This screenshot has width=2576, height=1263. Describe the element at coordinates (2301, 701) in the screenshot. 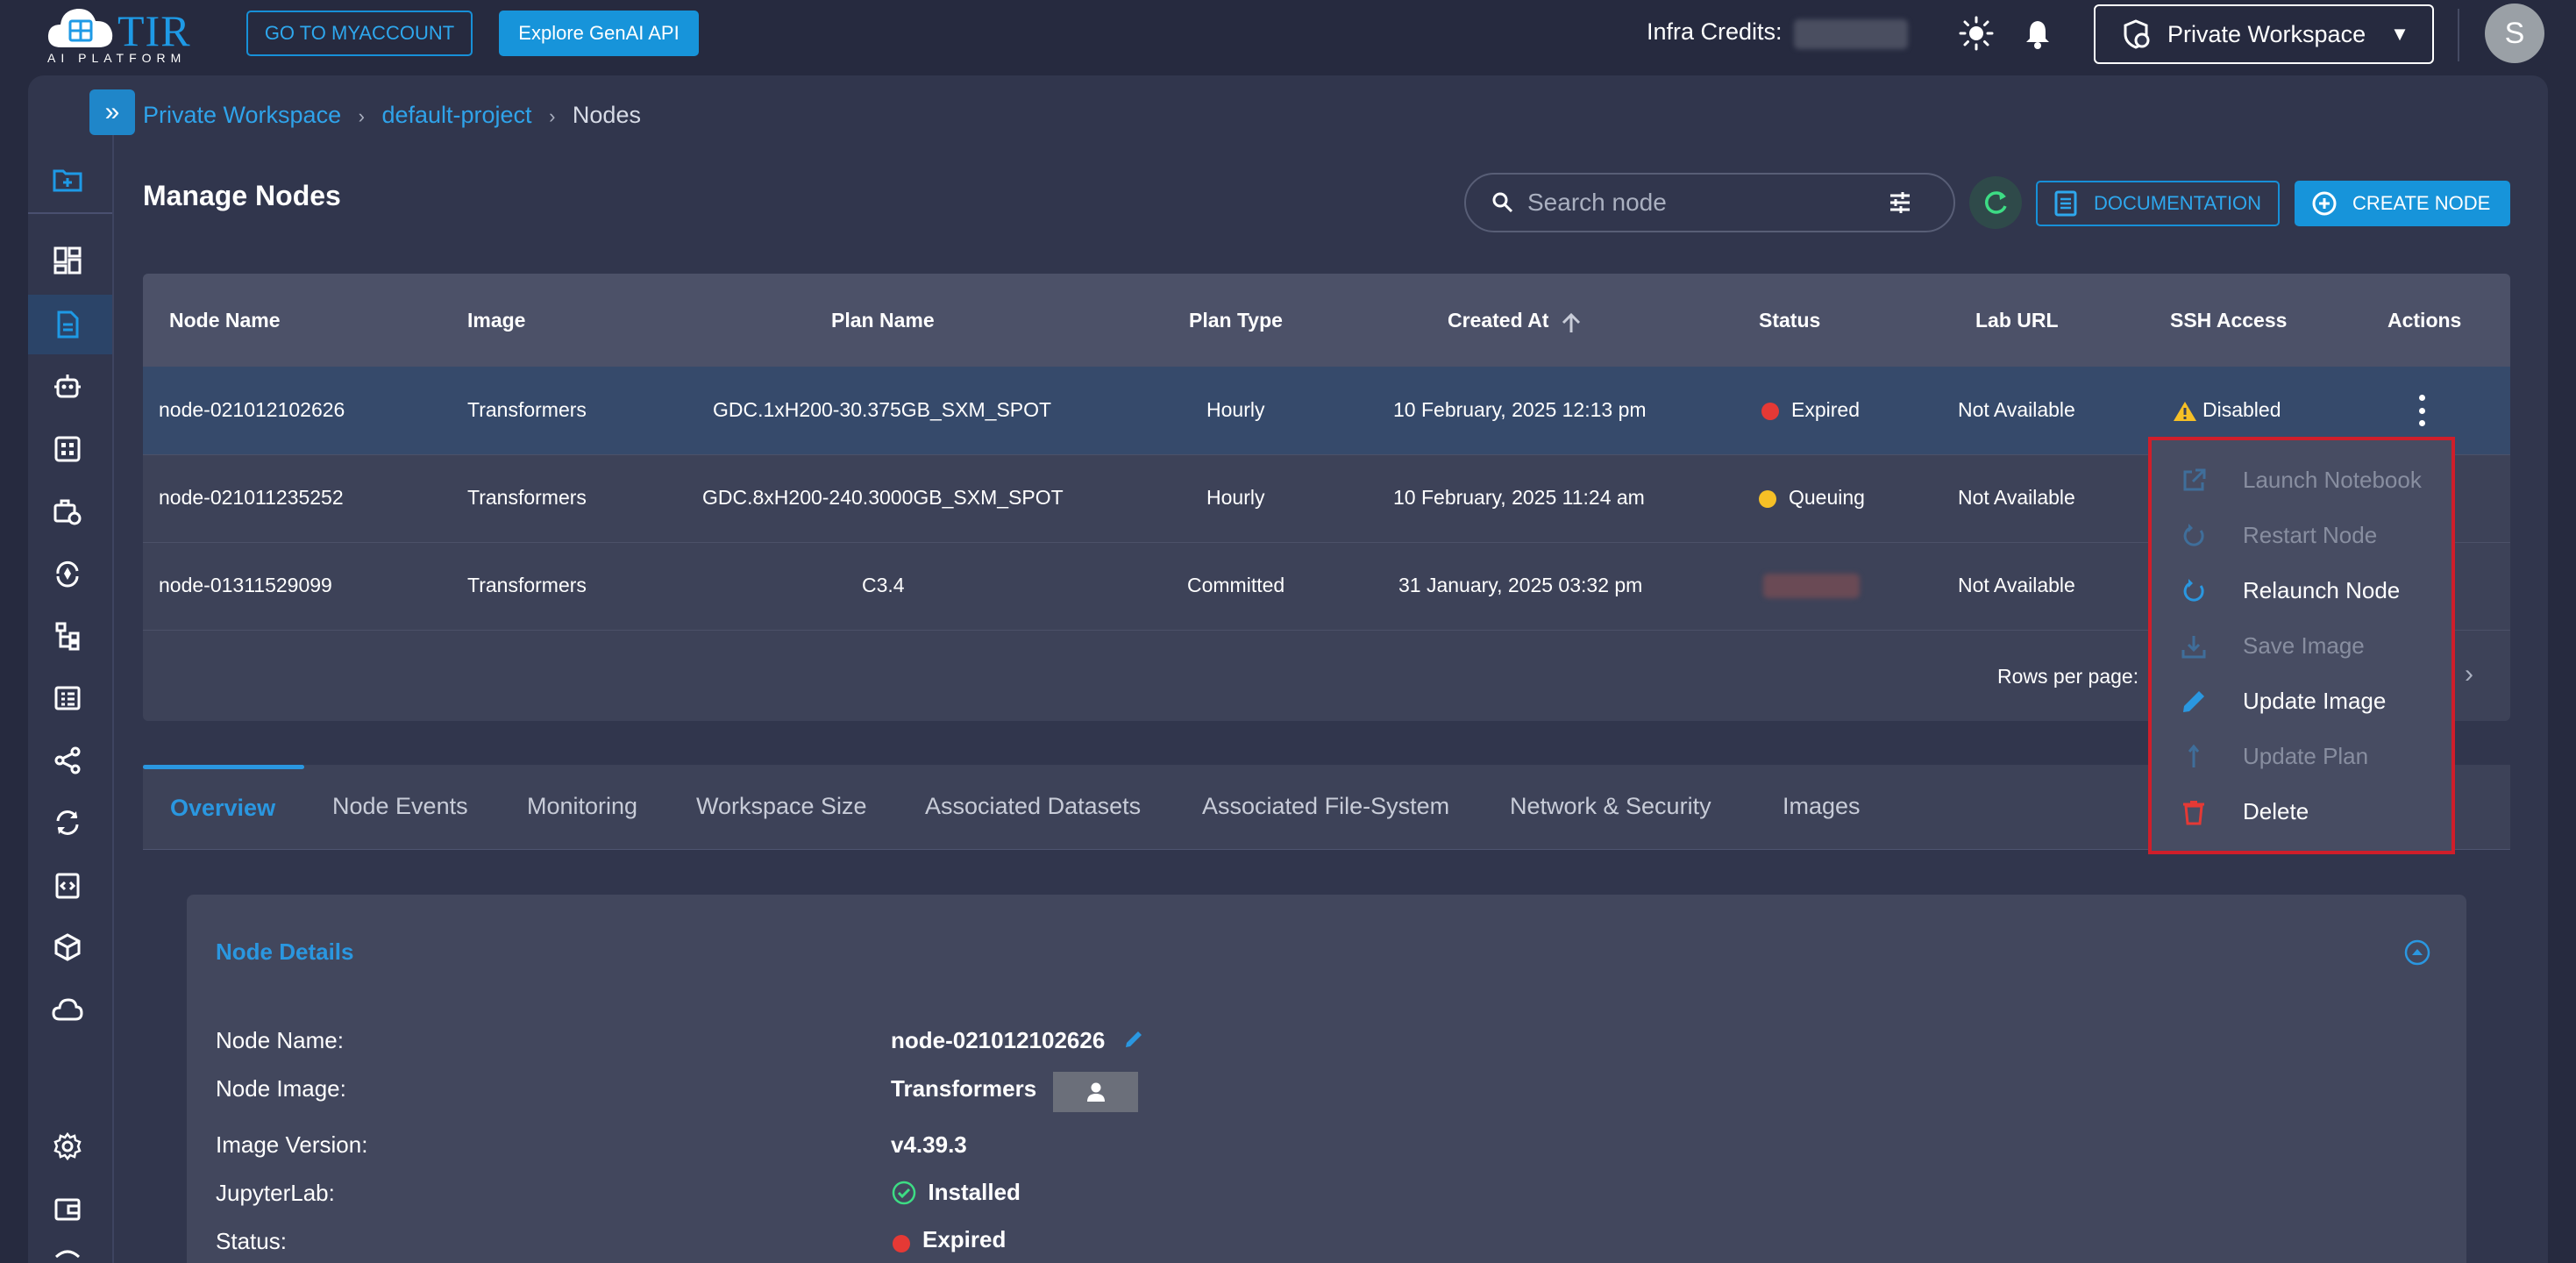

I see `menu-item-update-image: Update Image` at that location.